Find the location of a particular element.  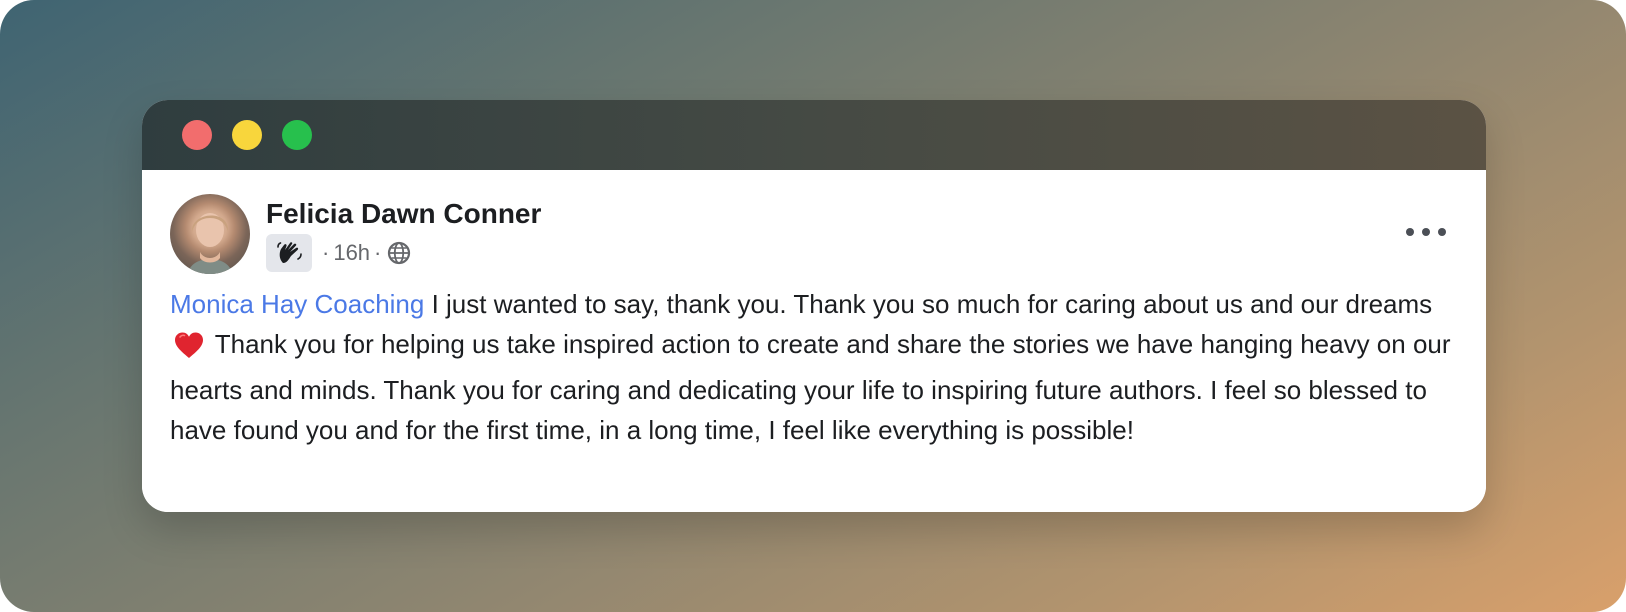

avatar-portrait is located at coordinates (210, 243).